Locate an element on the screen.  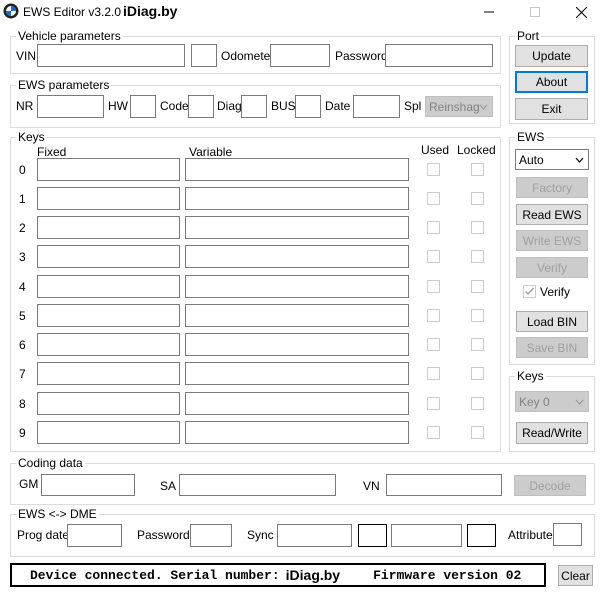
diag-input is located at coordinates (254, 106).